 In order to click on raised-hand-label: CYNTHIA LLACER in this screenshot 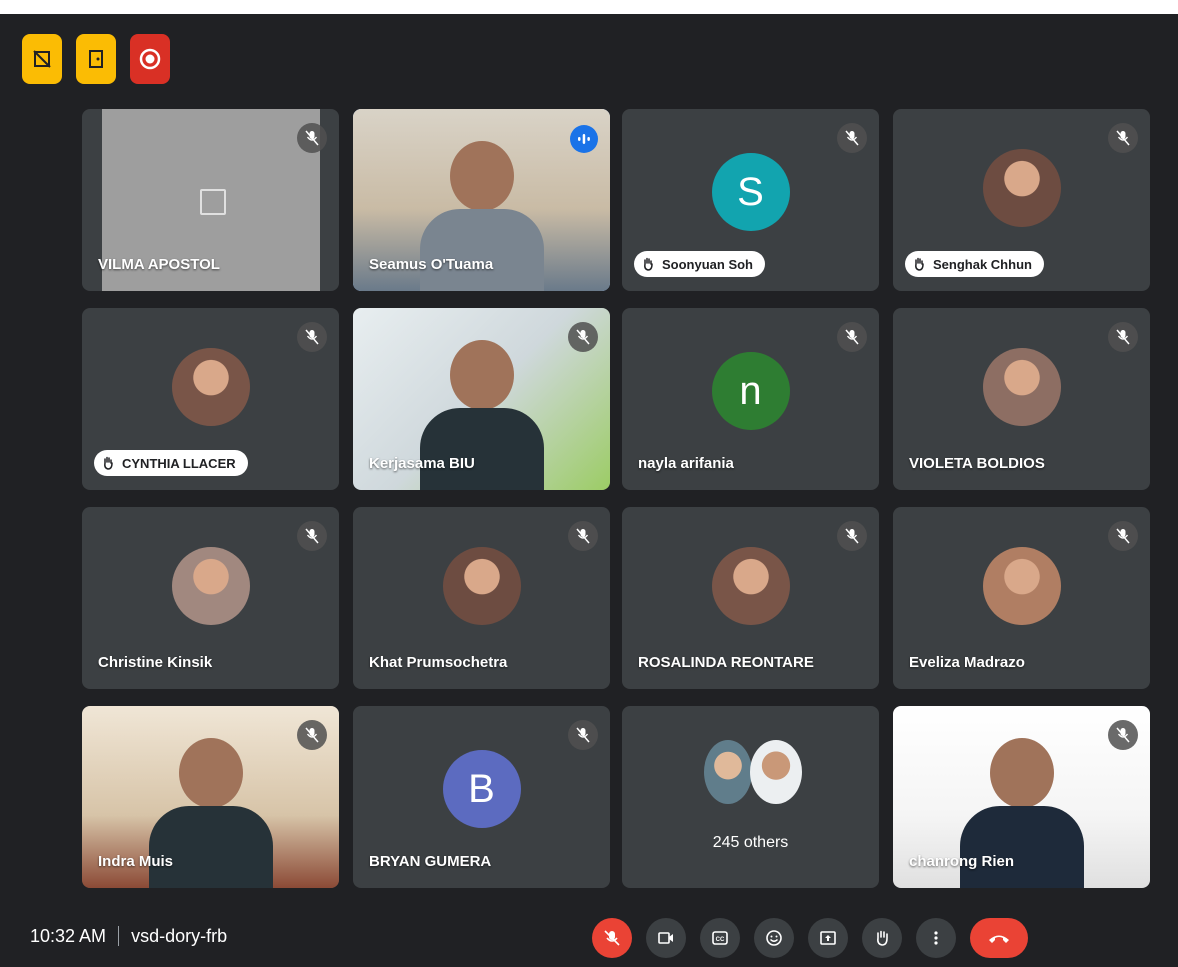, I will do `click(171, 463)`.